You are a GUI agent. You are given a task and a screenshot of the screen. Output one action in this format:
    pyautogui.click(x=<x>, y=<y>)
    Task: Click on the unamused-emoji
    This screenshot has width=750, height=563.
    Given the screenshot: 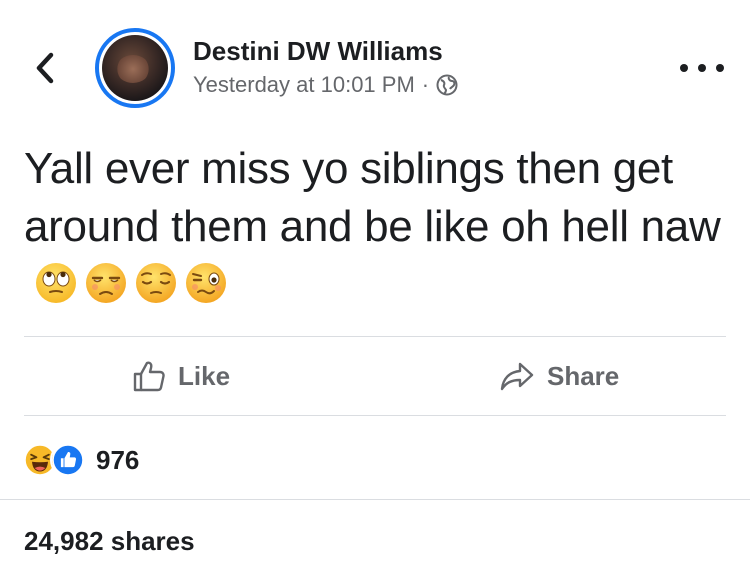 What is the action you would take?
    pyautogui.click(x=106, y=283)
    